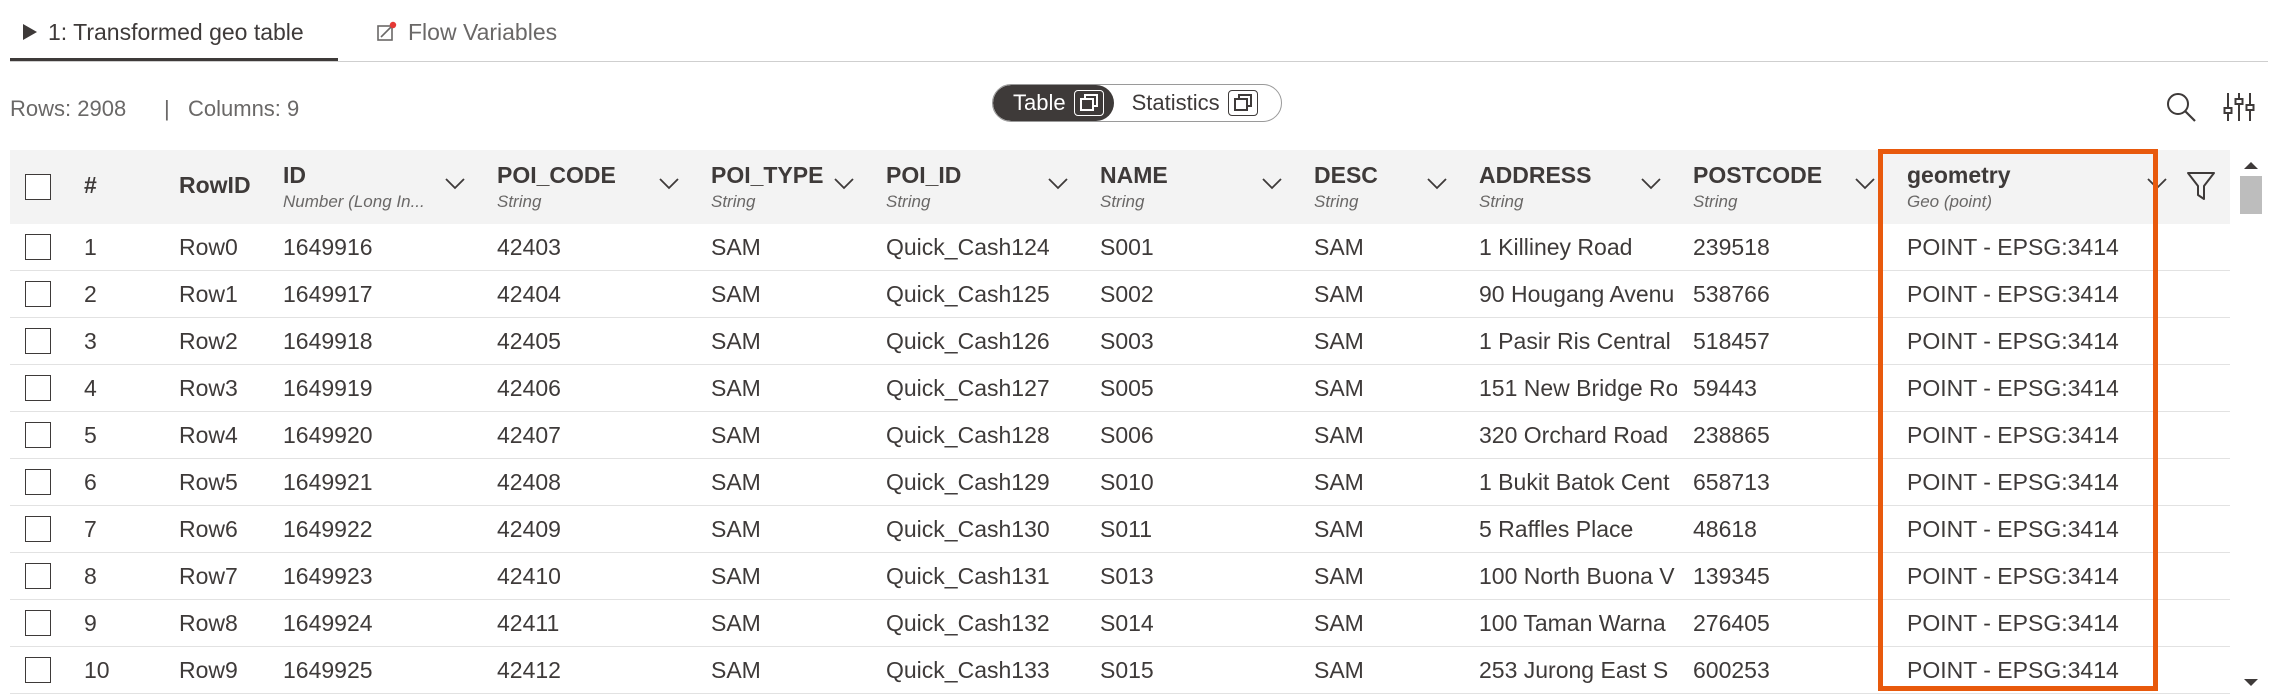  I want to click on header-poi-type: POI_TYPE String, so click(787, 187).